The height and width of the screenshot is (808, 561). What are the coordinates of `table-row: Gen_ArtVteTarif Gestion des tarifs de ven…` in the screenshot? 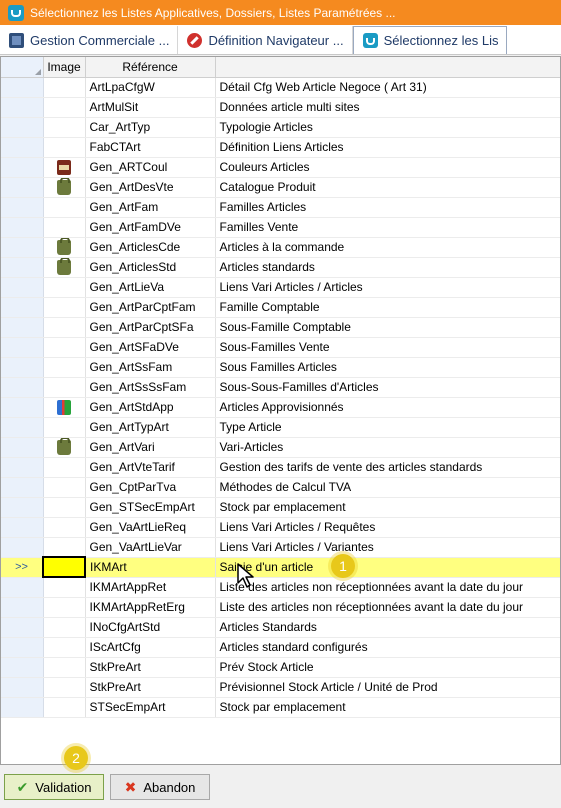 It's located at (280, 467).